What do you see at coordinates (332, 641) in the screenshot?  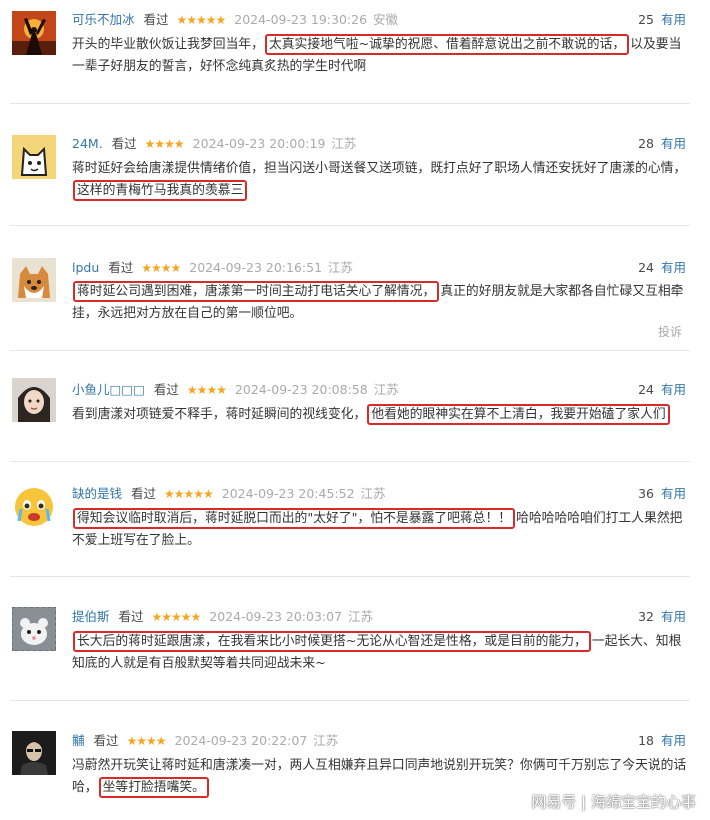 I see `highlighted-text: 长大后的蒋时延跟唐漾，在我看来比小时候更搭~无论从心智还是性格，或是目前的能力，` at bounding box center [332, 641].